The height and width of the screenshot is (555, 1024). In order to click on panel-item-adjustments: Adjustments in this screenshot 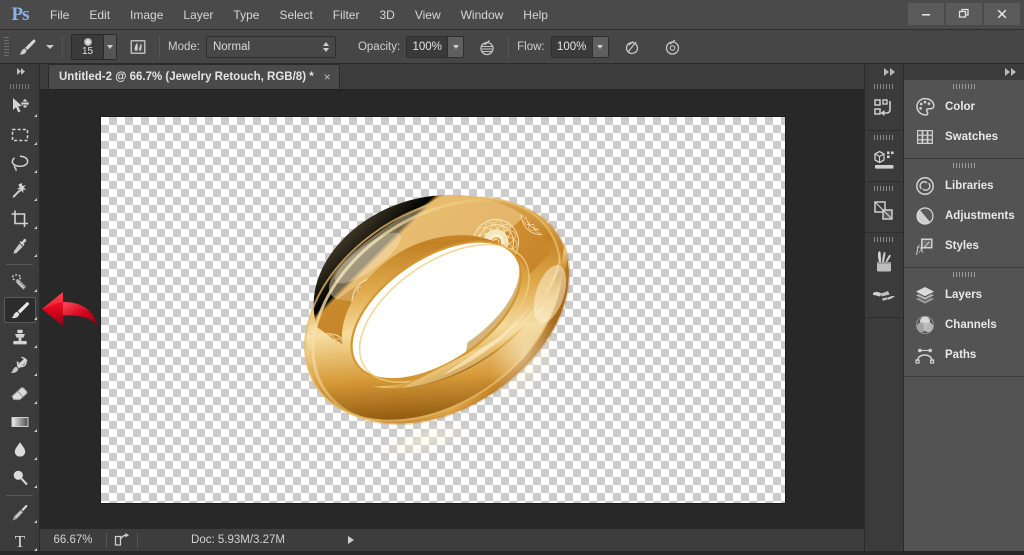, I will do `click(964, 216)`.